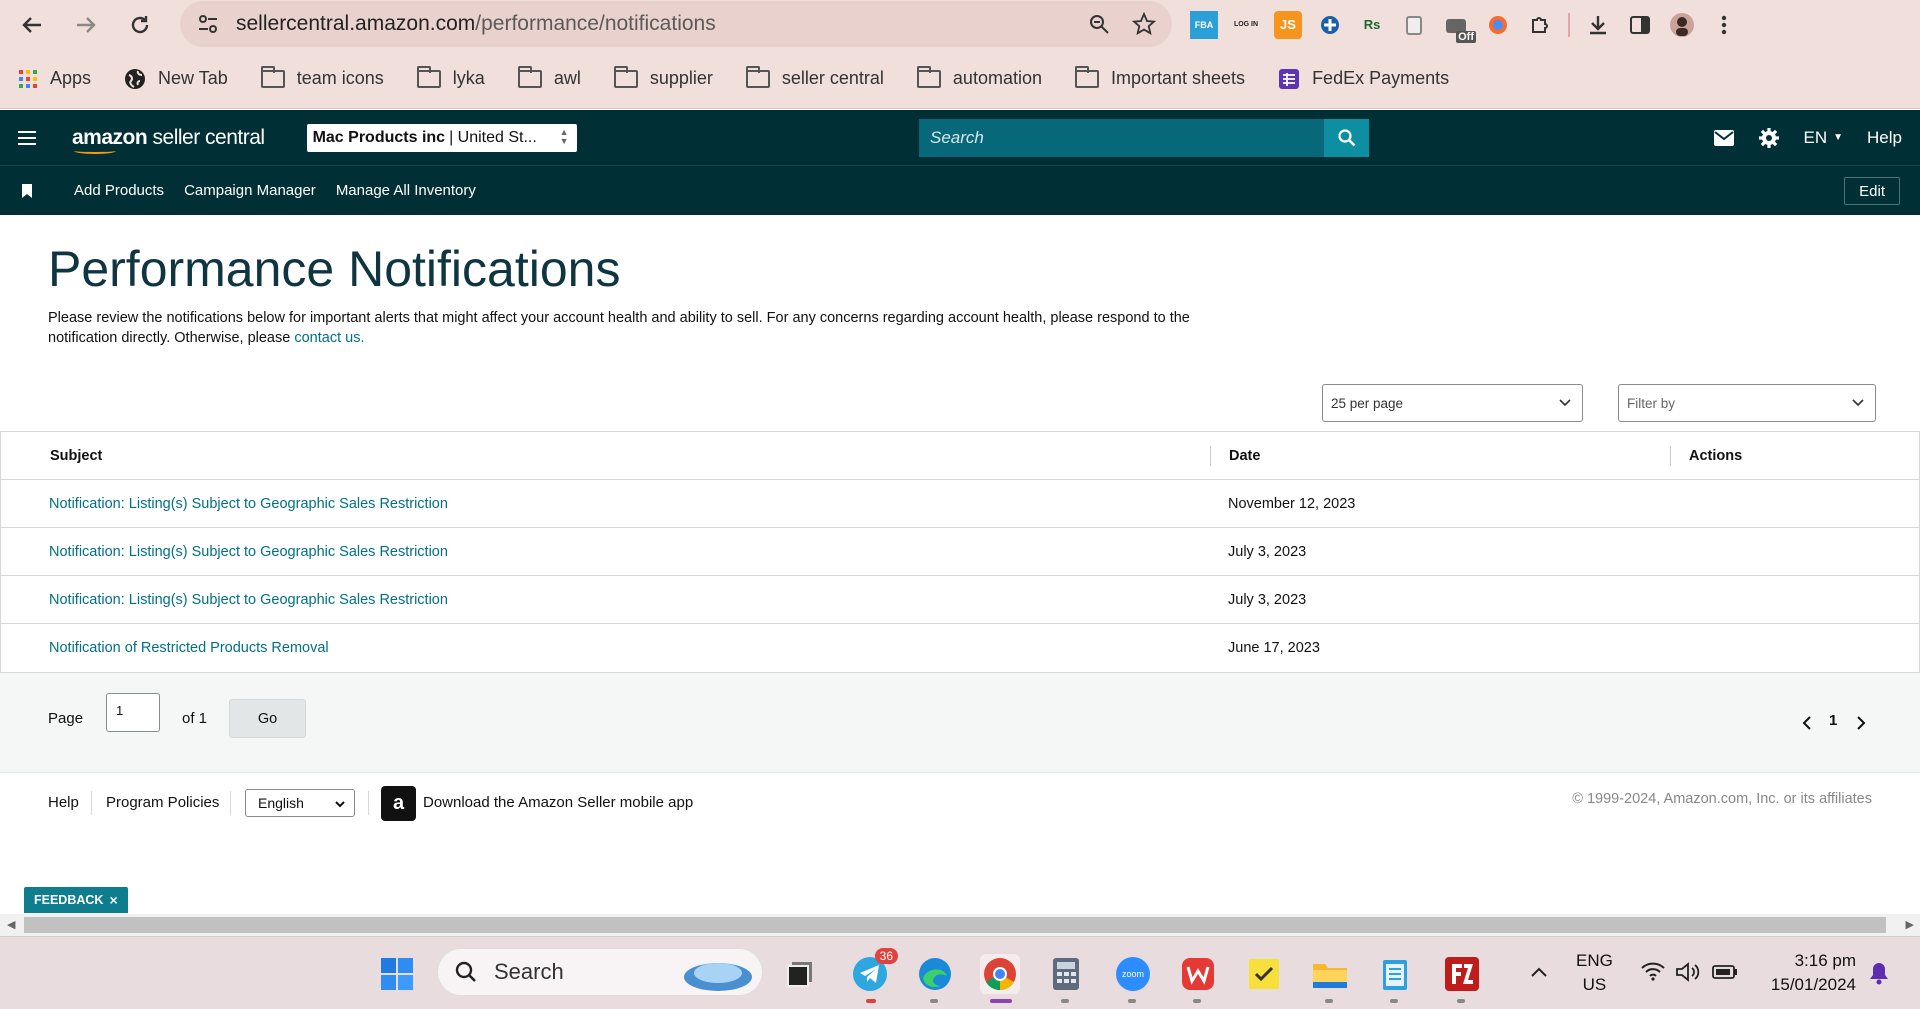  I want to click on bookmark-label: seller central, so click(832, 78).